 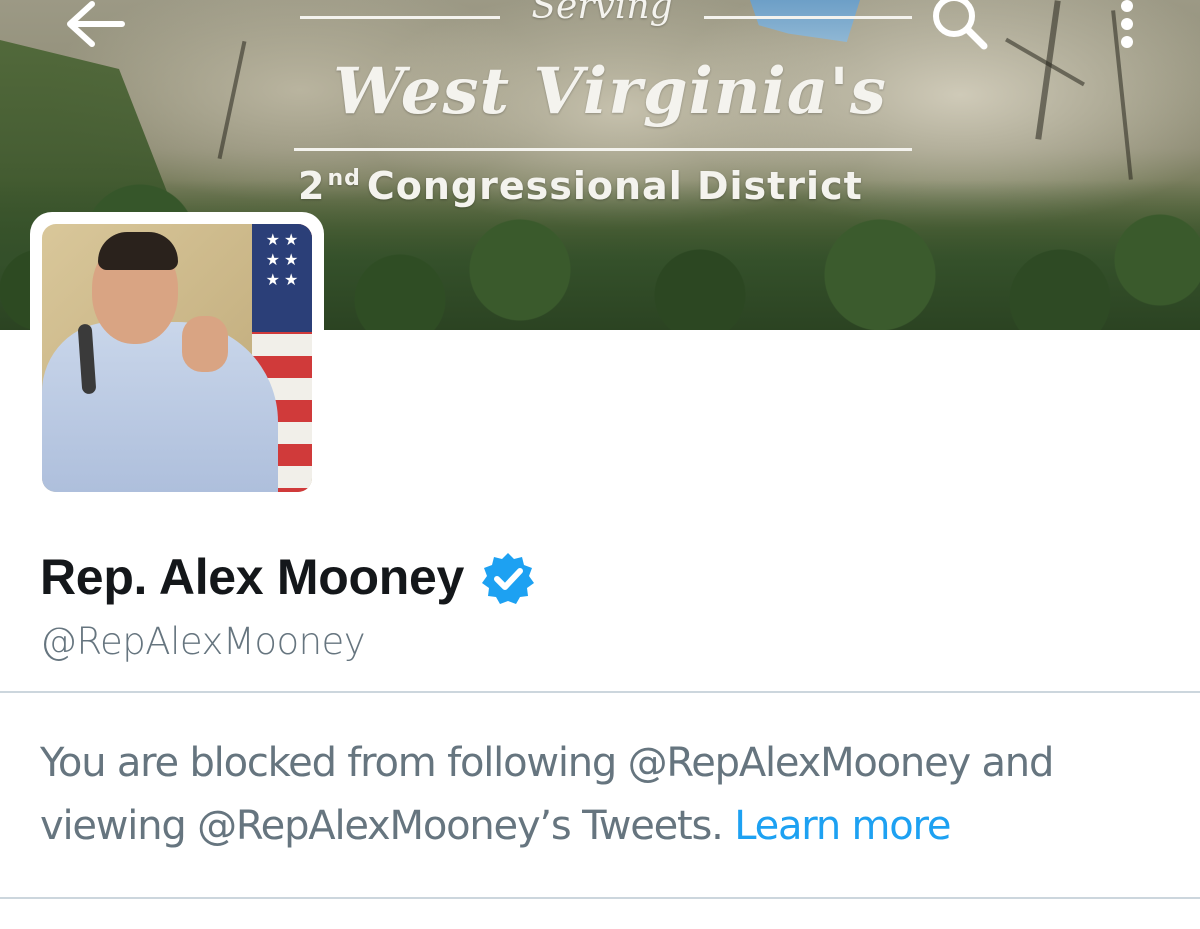 I want to click on avatar-photo: ★ ★ ★ ★ ★ ★, so click(x=177, y=358).